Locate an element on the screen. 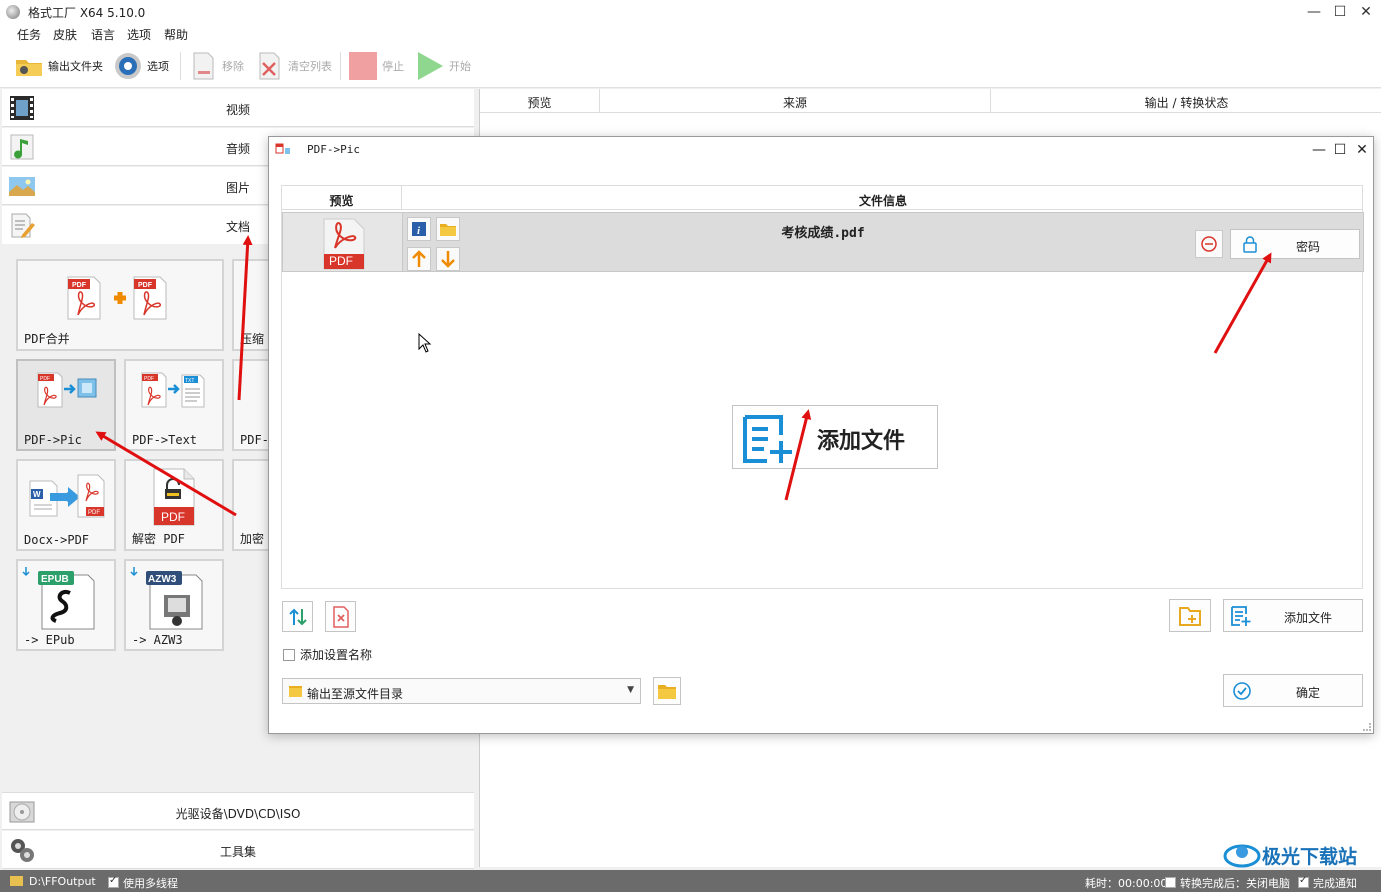  file-info-button: i is located at coordinates (419, 229).